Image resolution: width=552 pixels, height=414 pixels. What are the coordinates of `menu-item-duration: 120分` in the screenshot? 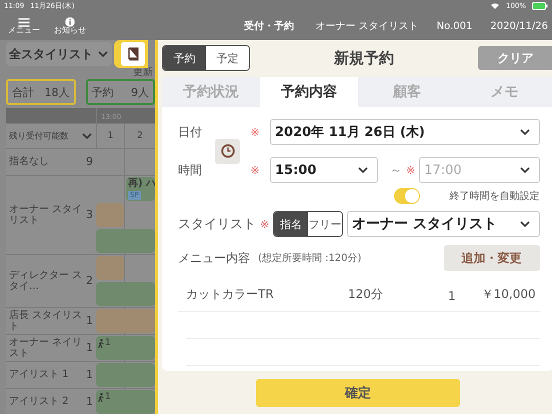 It's located at (366, 294).